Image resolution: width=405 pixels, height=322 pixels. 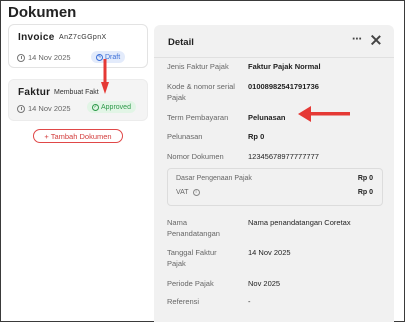 I want to click on field-value-nomor-dokumen: 12345678977777777, so click(x=283, y=156).